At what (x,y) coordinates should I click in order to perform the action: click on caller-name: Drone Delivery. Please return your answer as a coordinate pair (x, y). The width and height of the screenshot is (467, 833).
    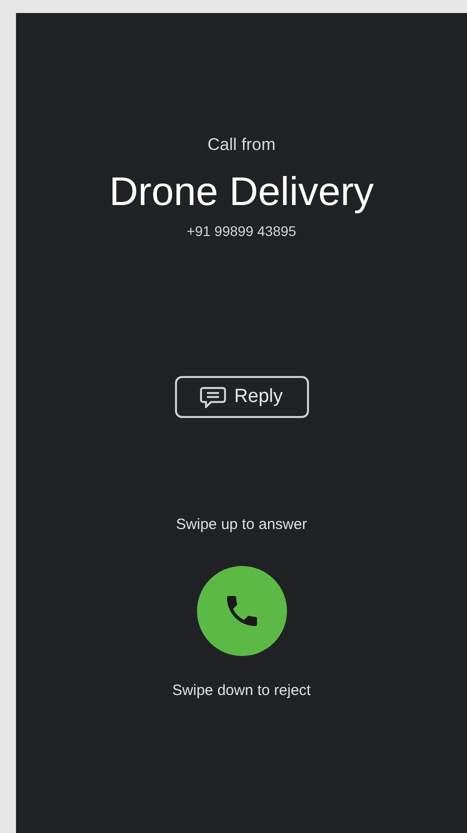
    Looking at the image, I should click on (241, 192).